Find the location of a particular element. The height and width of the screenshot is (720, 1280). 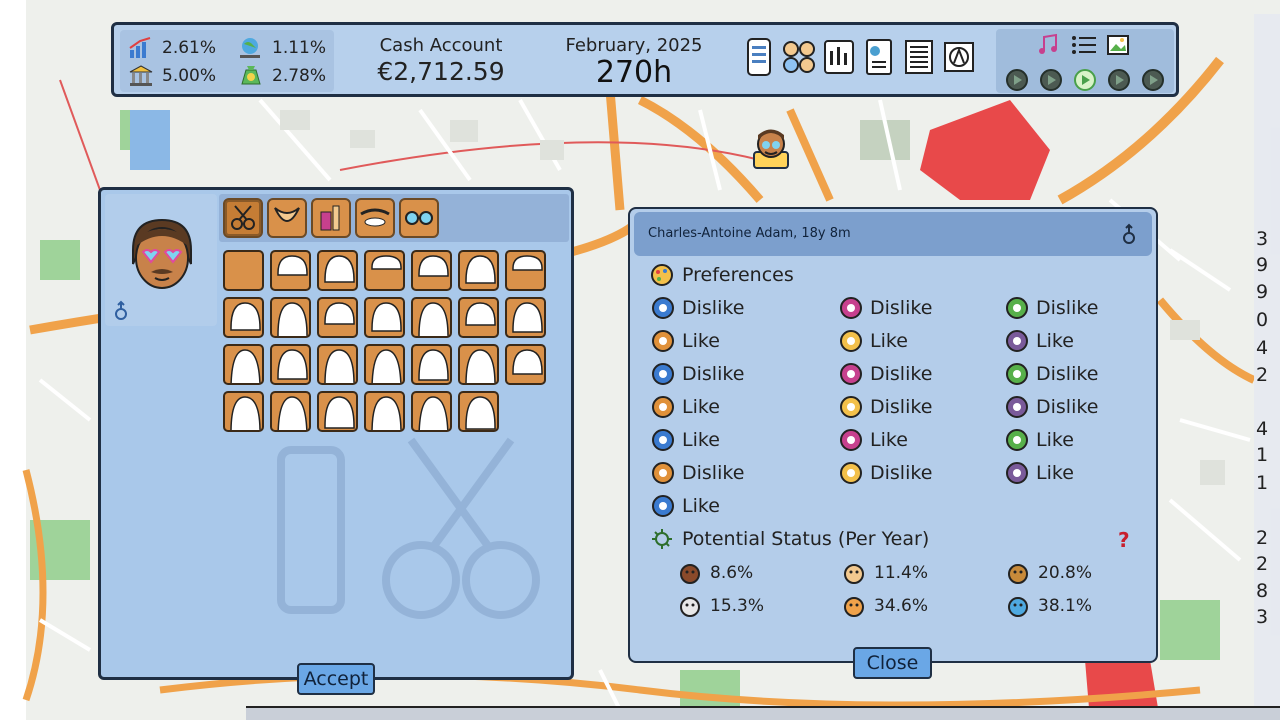

accept-button: Accept is located at coordinates (336, 679).